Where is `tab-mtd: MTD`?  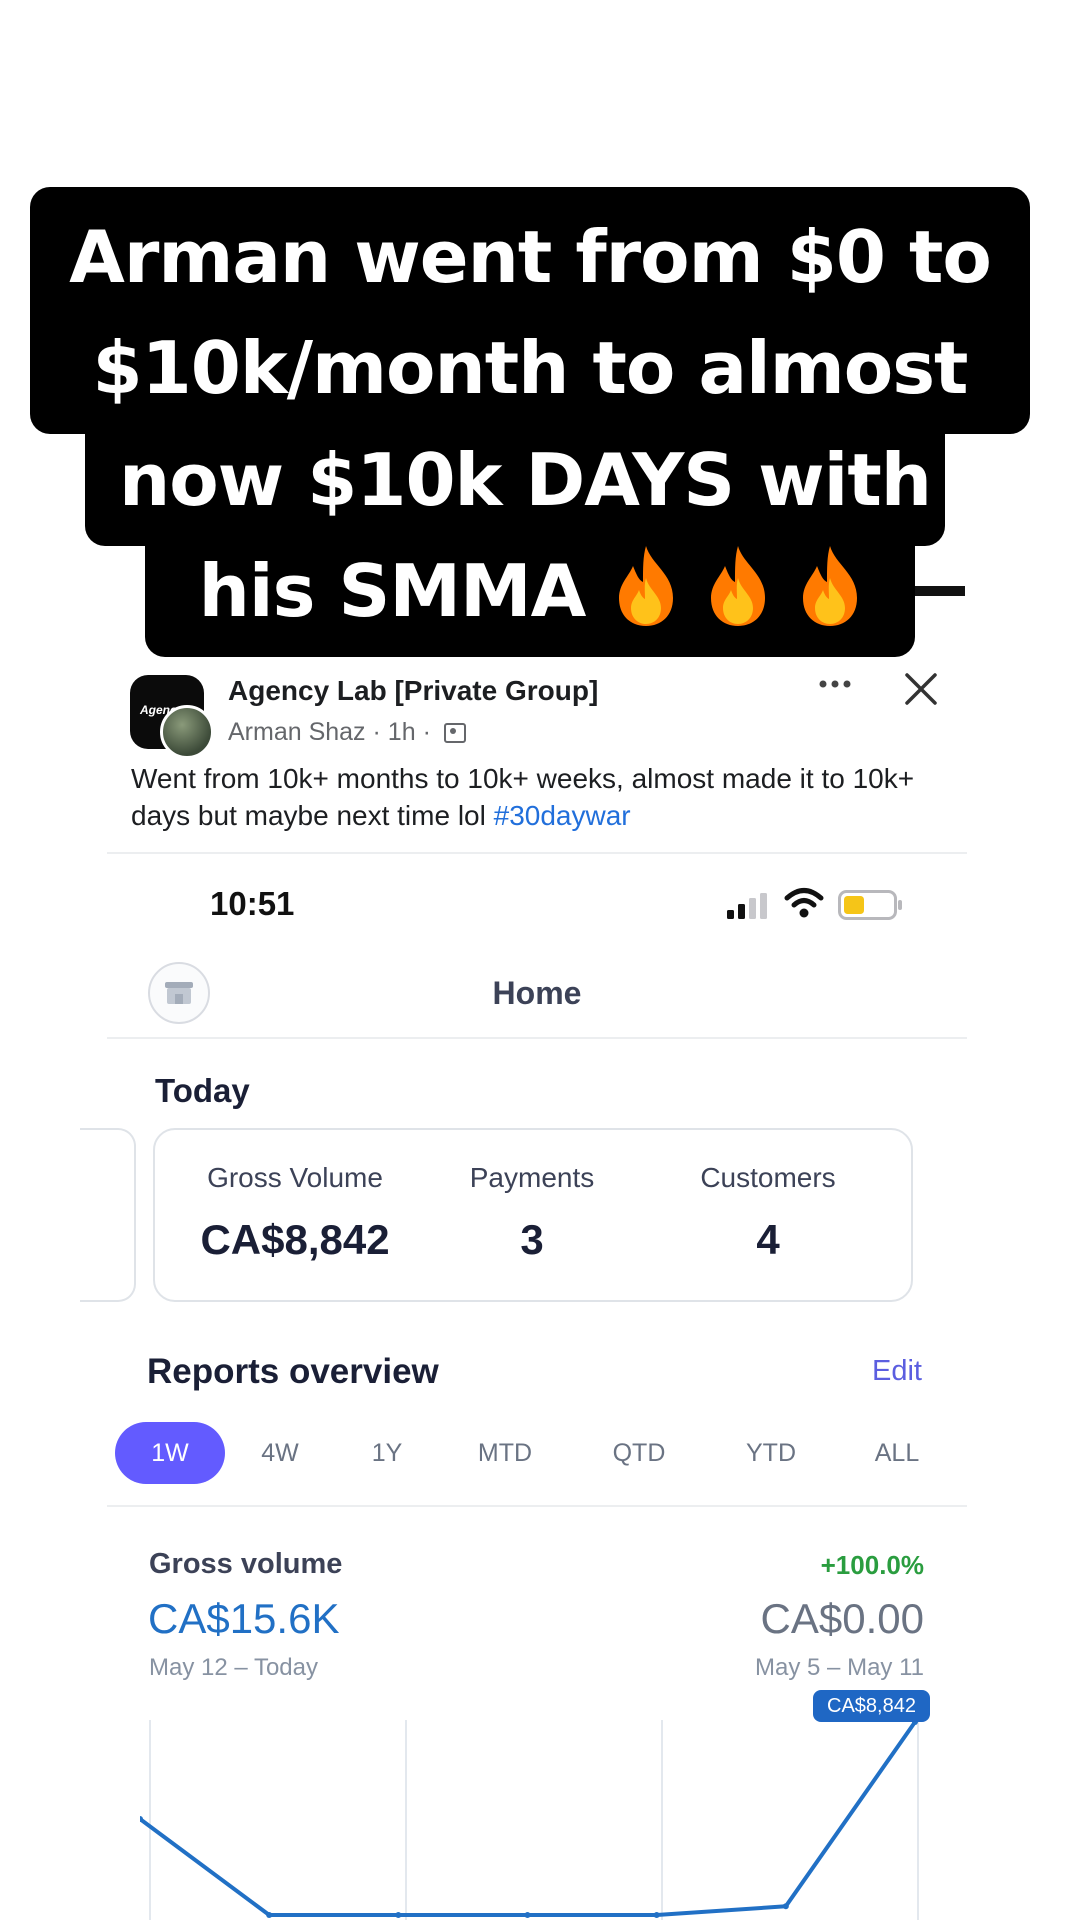 tab-mtd: MTD is located at coordinates (505, 1453).